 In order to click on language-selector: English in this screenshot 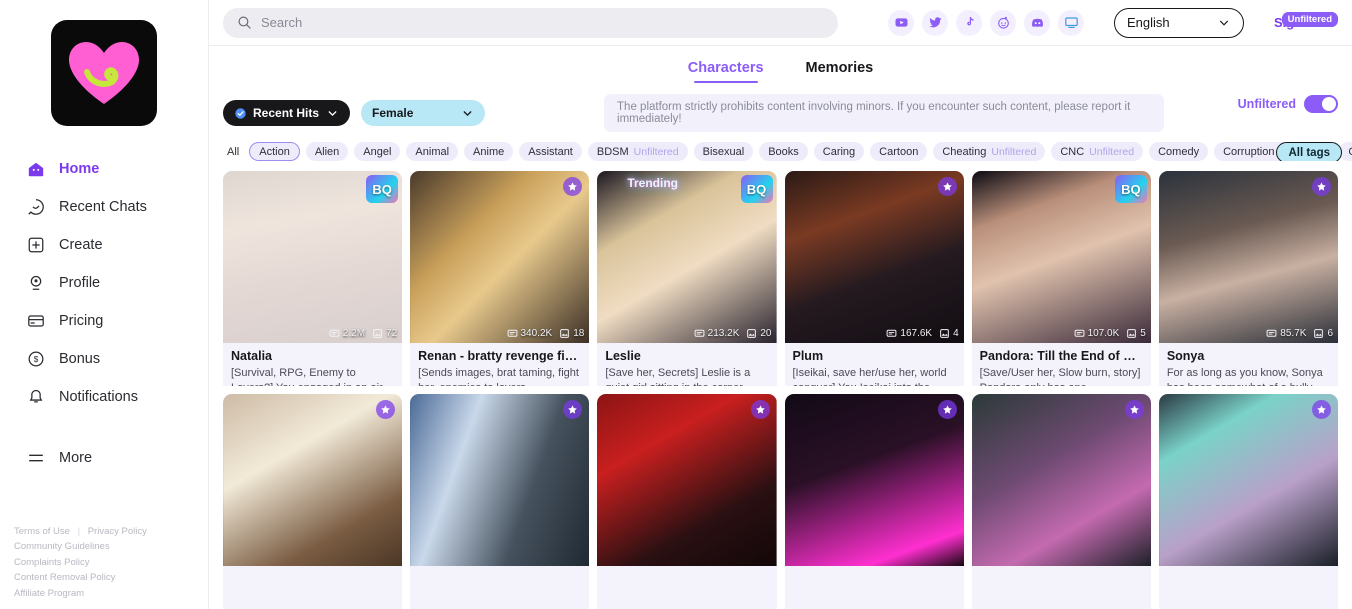, I will do `click(1179, 22)`.